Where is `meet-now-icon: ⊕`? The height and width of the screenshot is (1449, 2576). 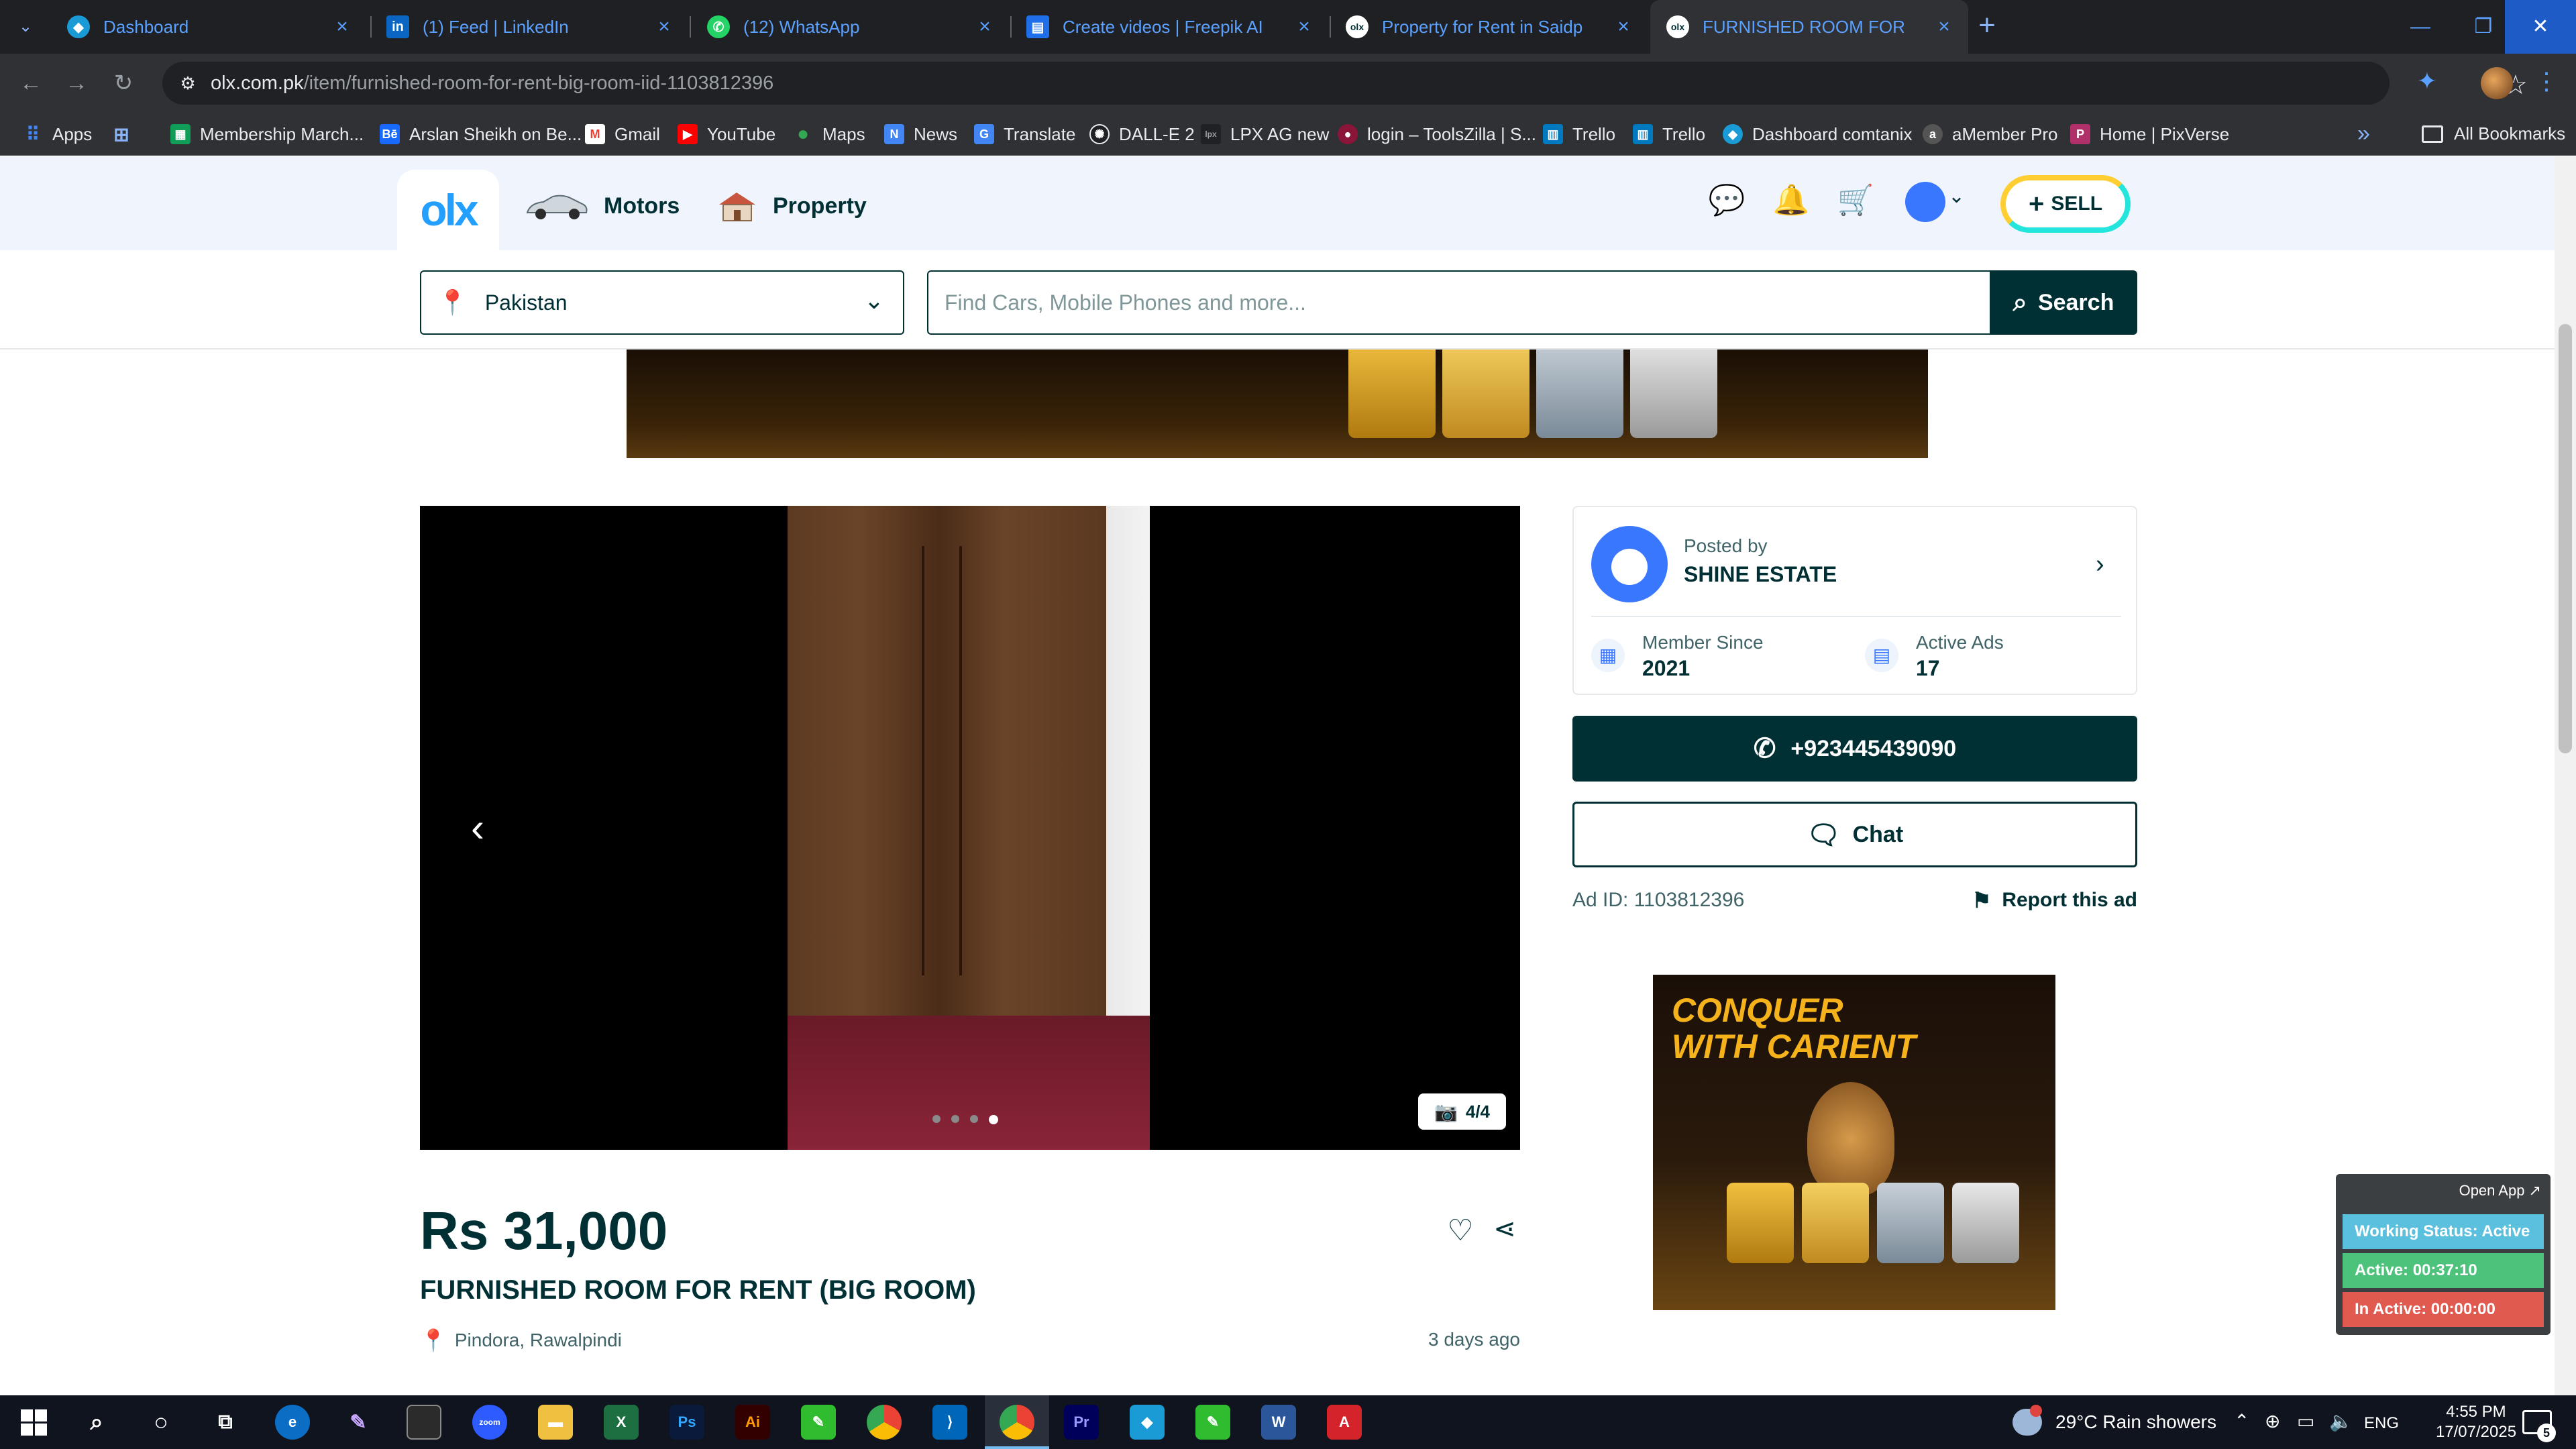
meet-now-icon: ⊕ is located at coordinates (2272, 1421).